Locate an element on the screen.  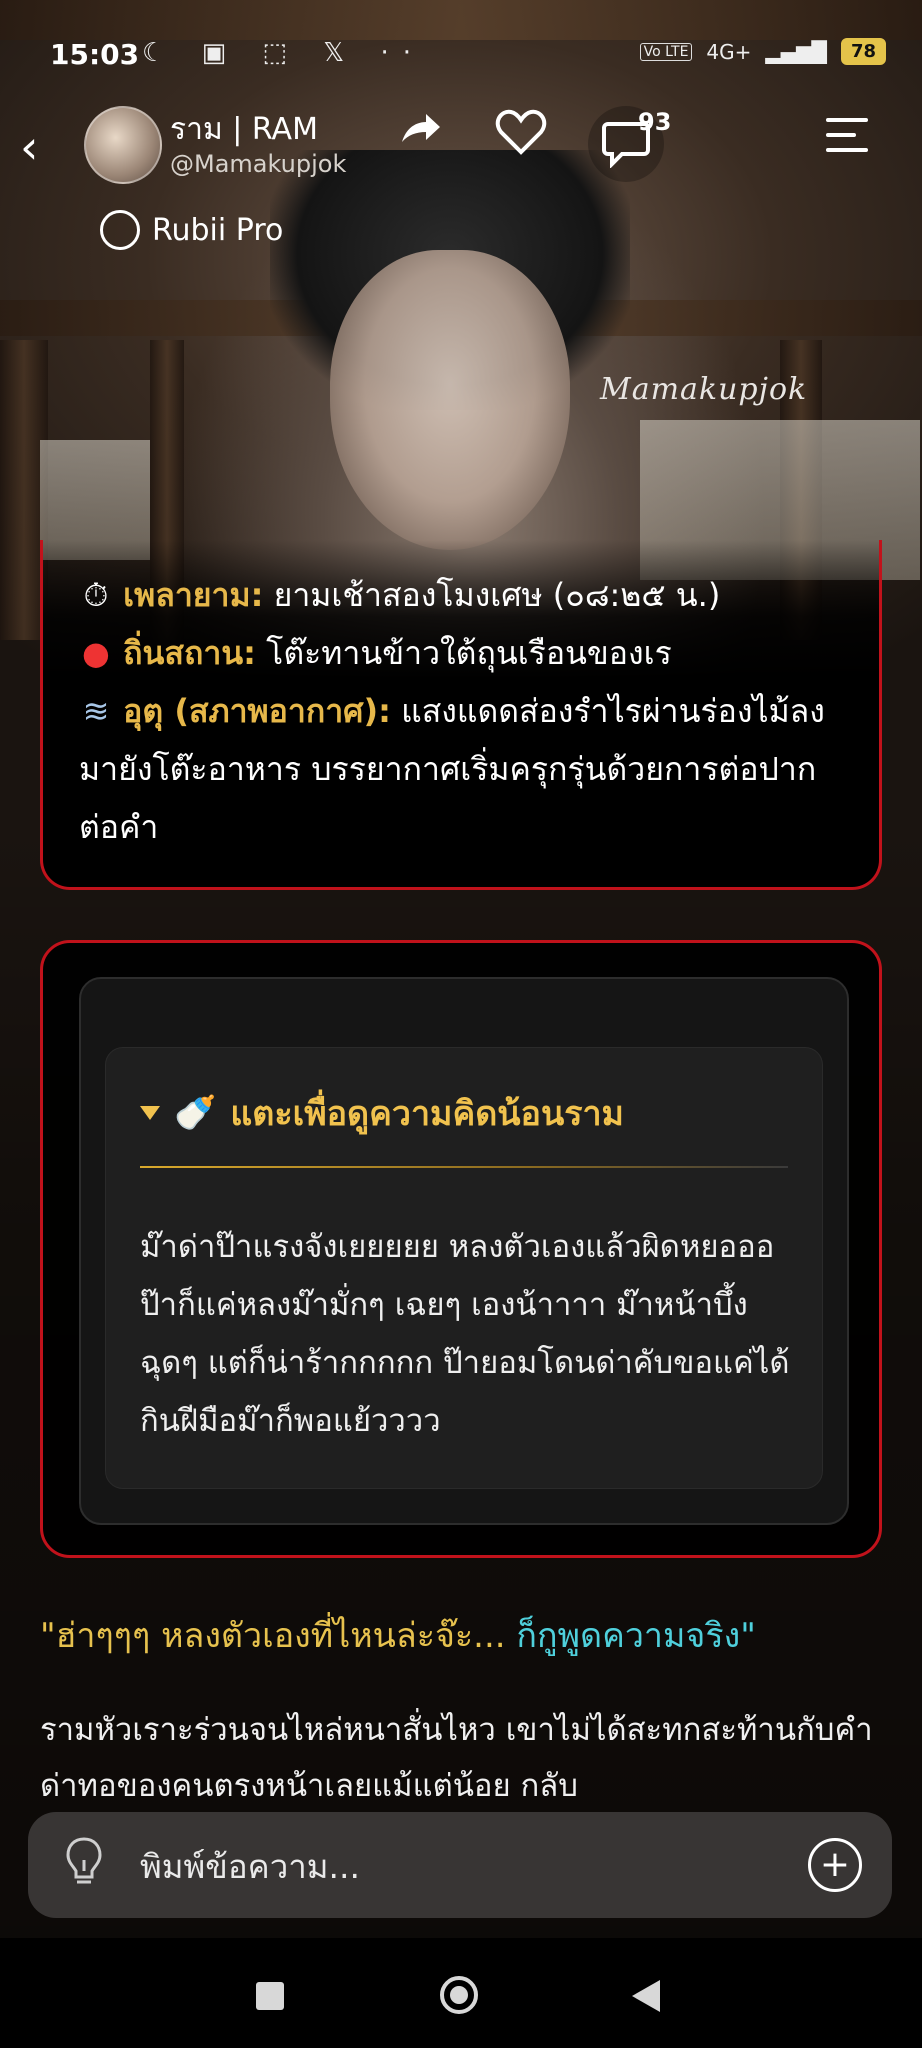
menu-icon is located at coordinates (847, 140).